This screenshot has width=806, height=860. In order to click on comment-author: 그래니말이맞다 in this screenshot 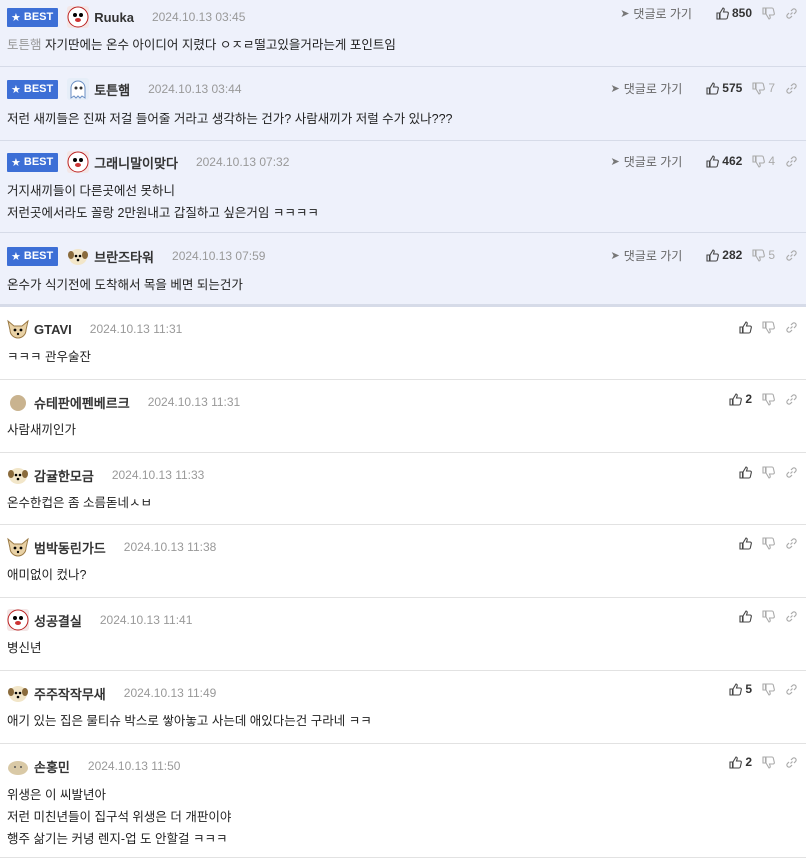, I will do `click(136, 162)`.